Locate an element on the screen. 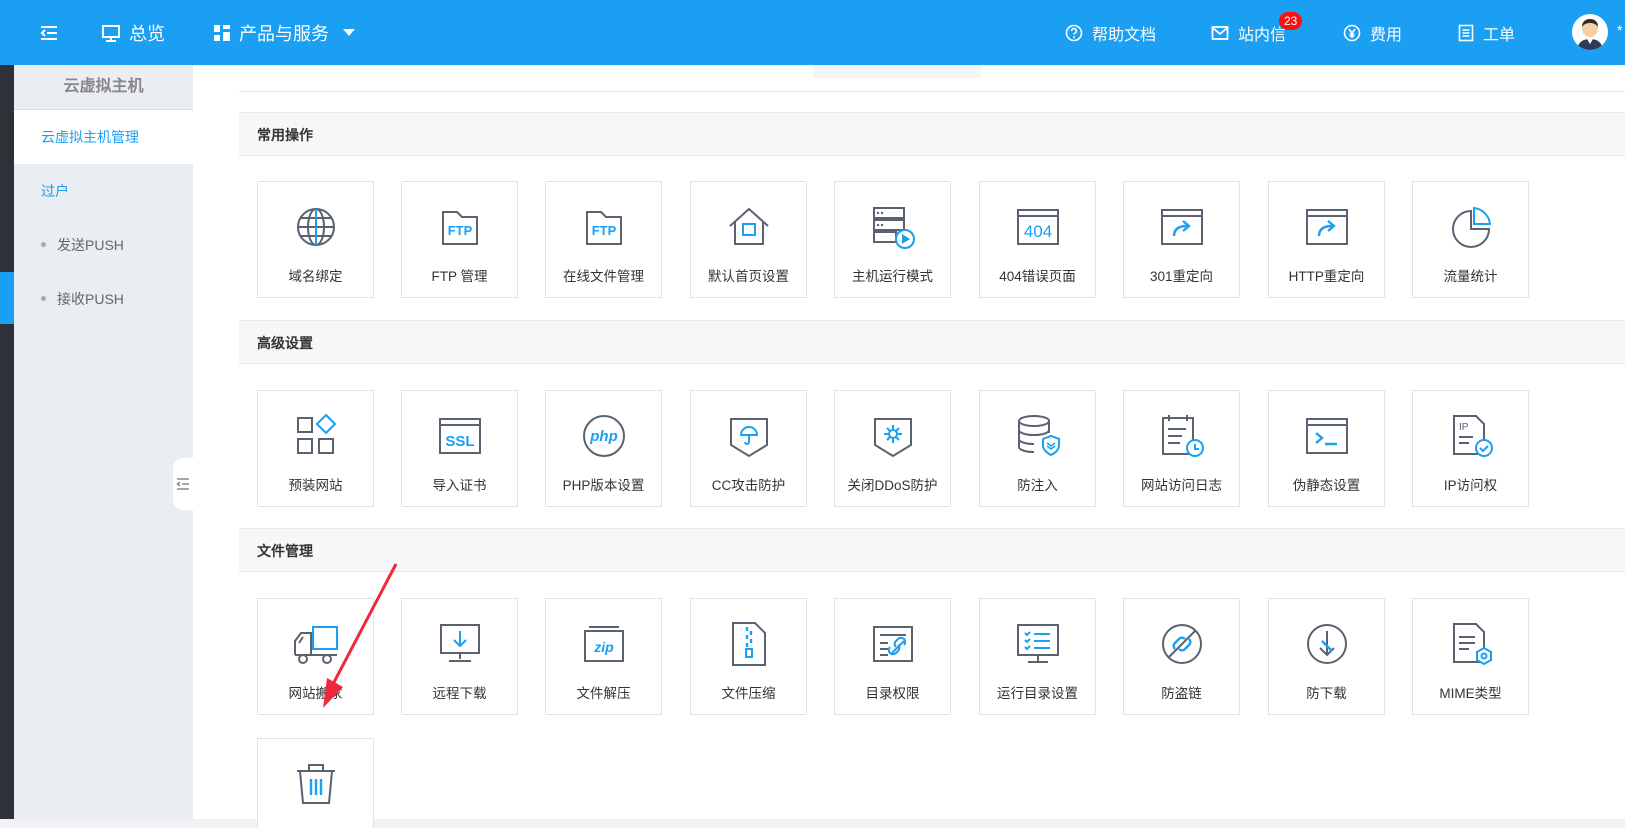 This screenshot has height=828, width=1625. tile-label: 预装网站 is located at coordinates (315, 485).